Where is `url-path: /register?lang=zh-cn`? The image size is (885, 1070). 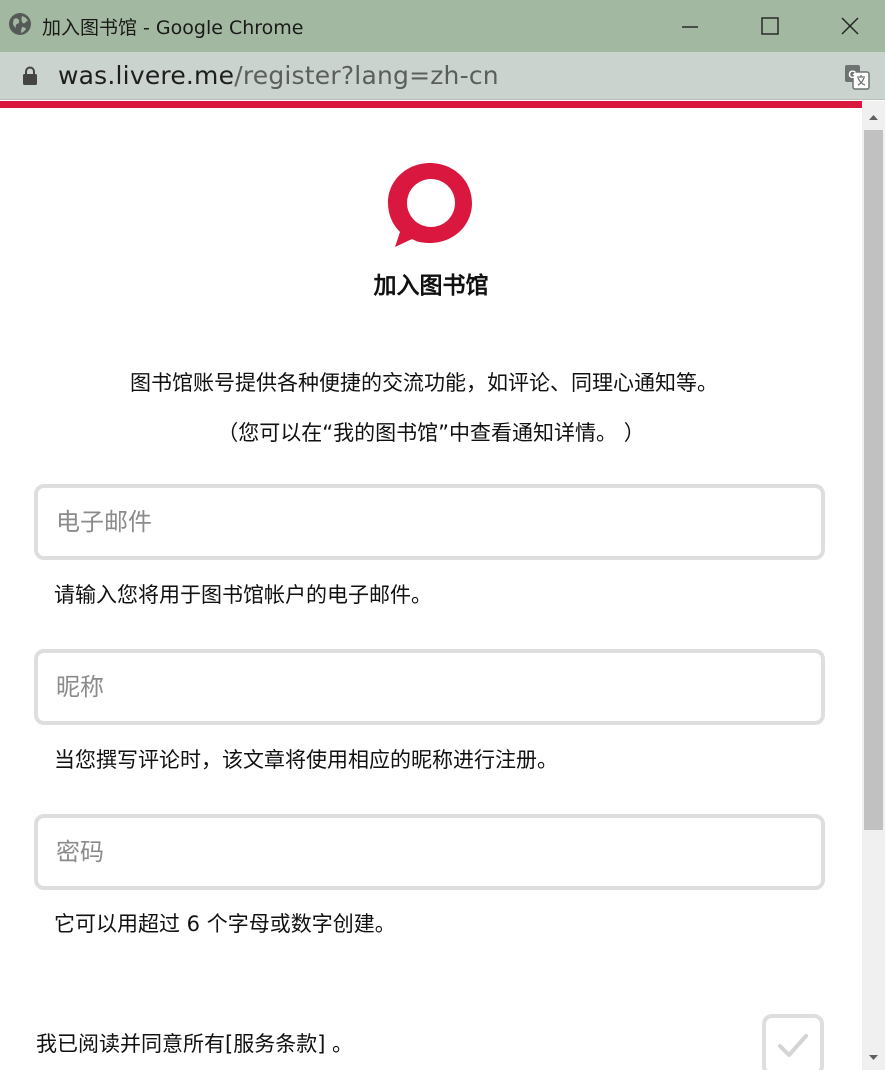
url-path: /register?lang=zh-cn is located at coordinates (366, 75).